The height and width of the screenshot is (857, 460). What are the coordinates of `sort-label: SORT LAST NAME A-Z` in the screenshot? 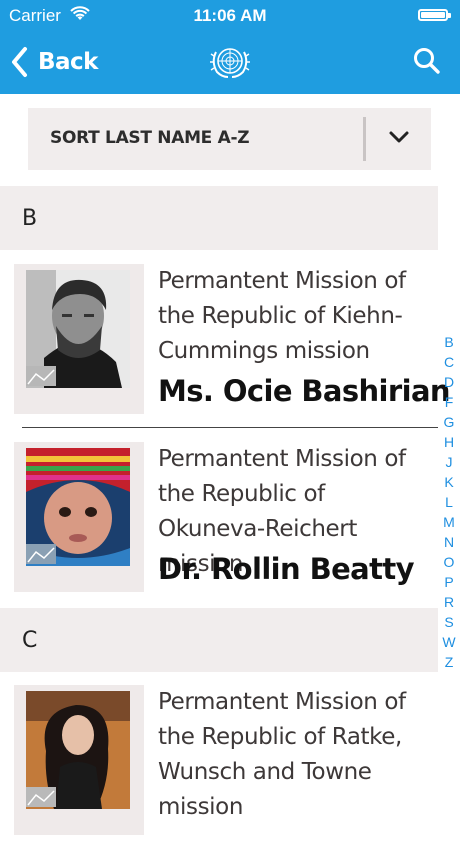 It's located at (150, 138).